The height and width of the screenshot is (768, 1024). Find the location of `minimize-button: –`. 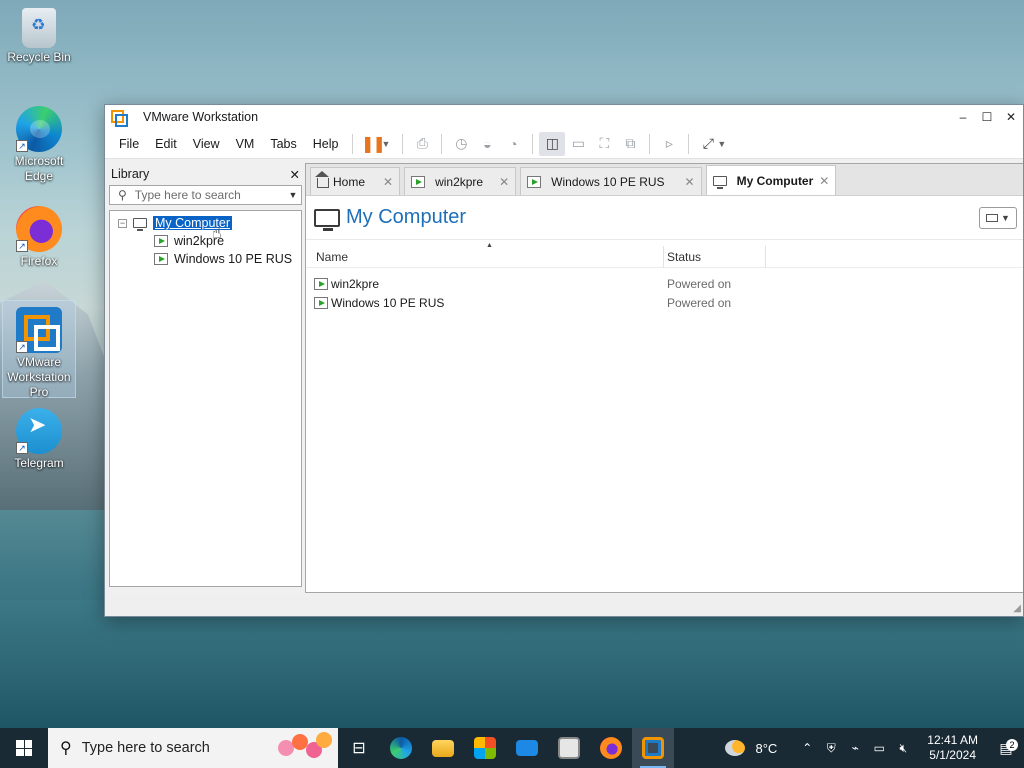

minimize-button: – is located at coordinates (963, 117).